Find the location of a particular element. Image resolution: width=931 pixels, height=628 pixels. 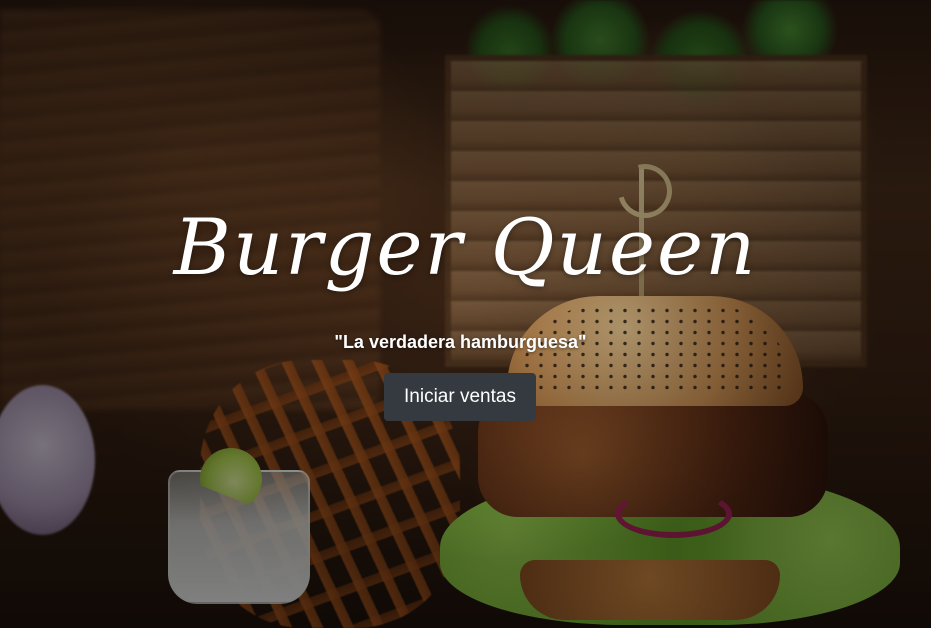

brand-title: Burger Queen is located at coordinates (465, 248).